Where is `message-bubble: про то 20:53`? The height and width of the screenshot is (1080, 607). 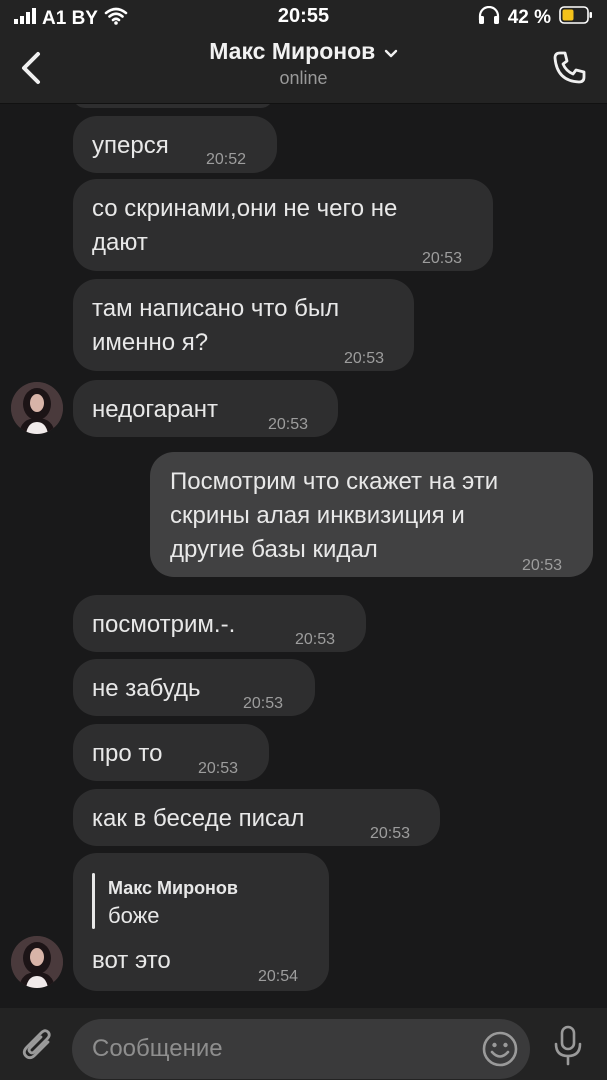 message-bubble: про то 20:53 is located at coordinates (171, 752).